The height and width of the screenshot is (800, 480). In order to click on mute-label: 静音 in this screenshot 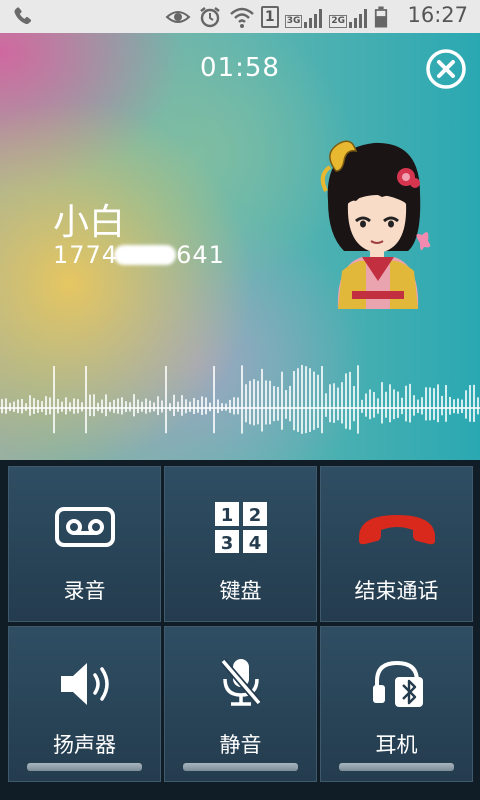, I will do `click(240, 745)`.